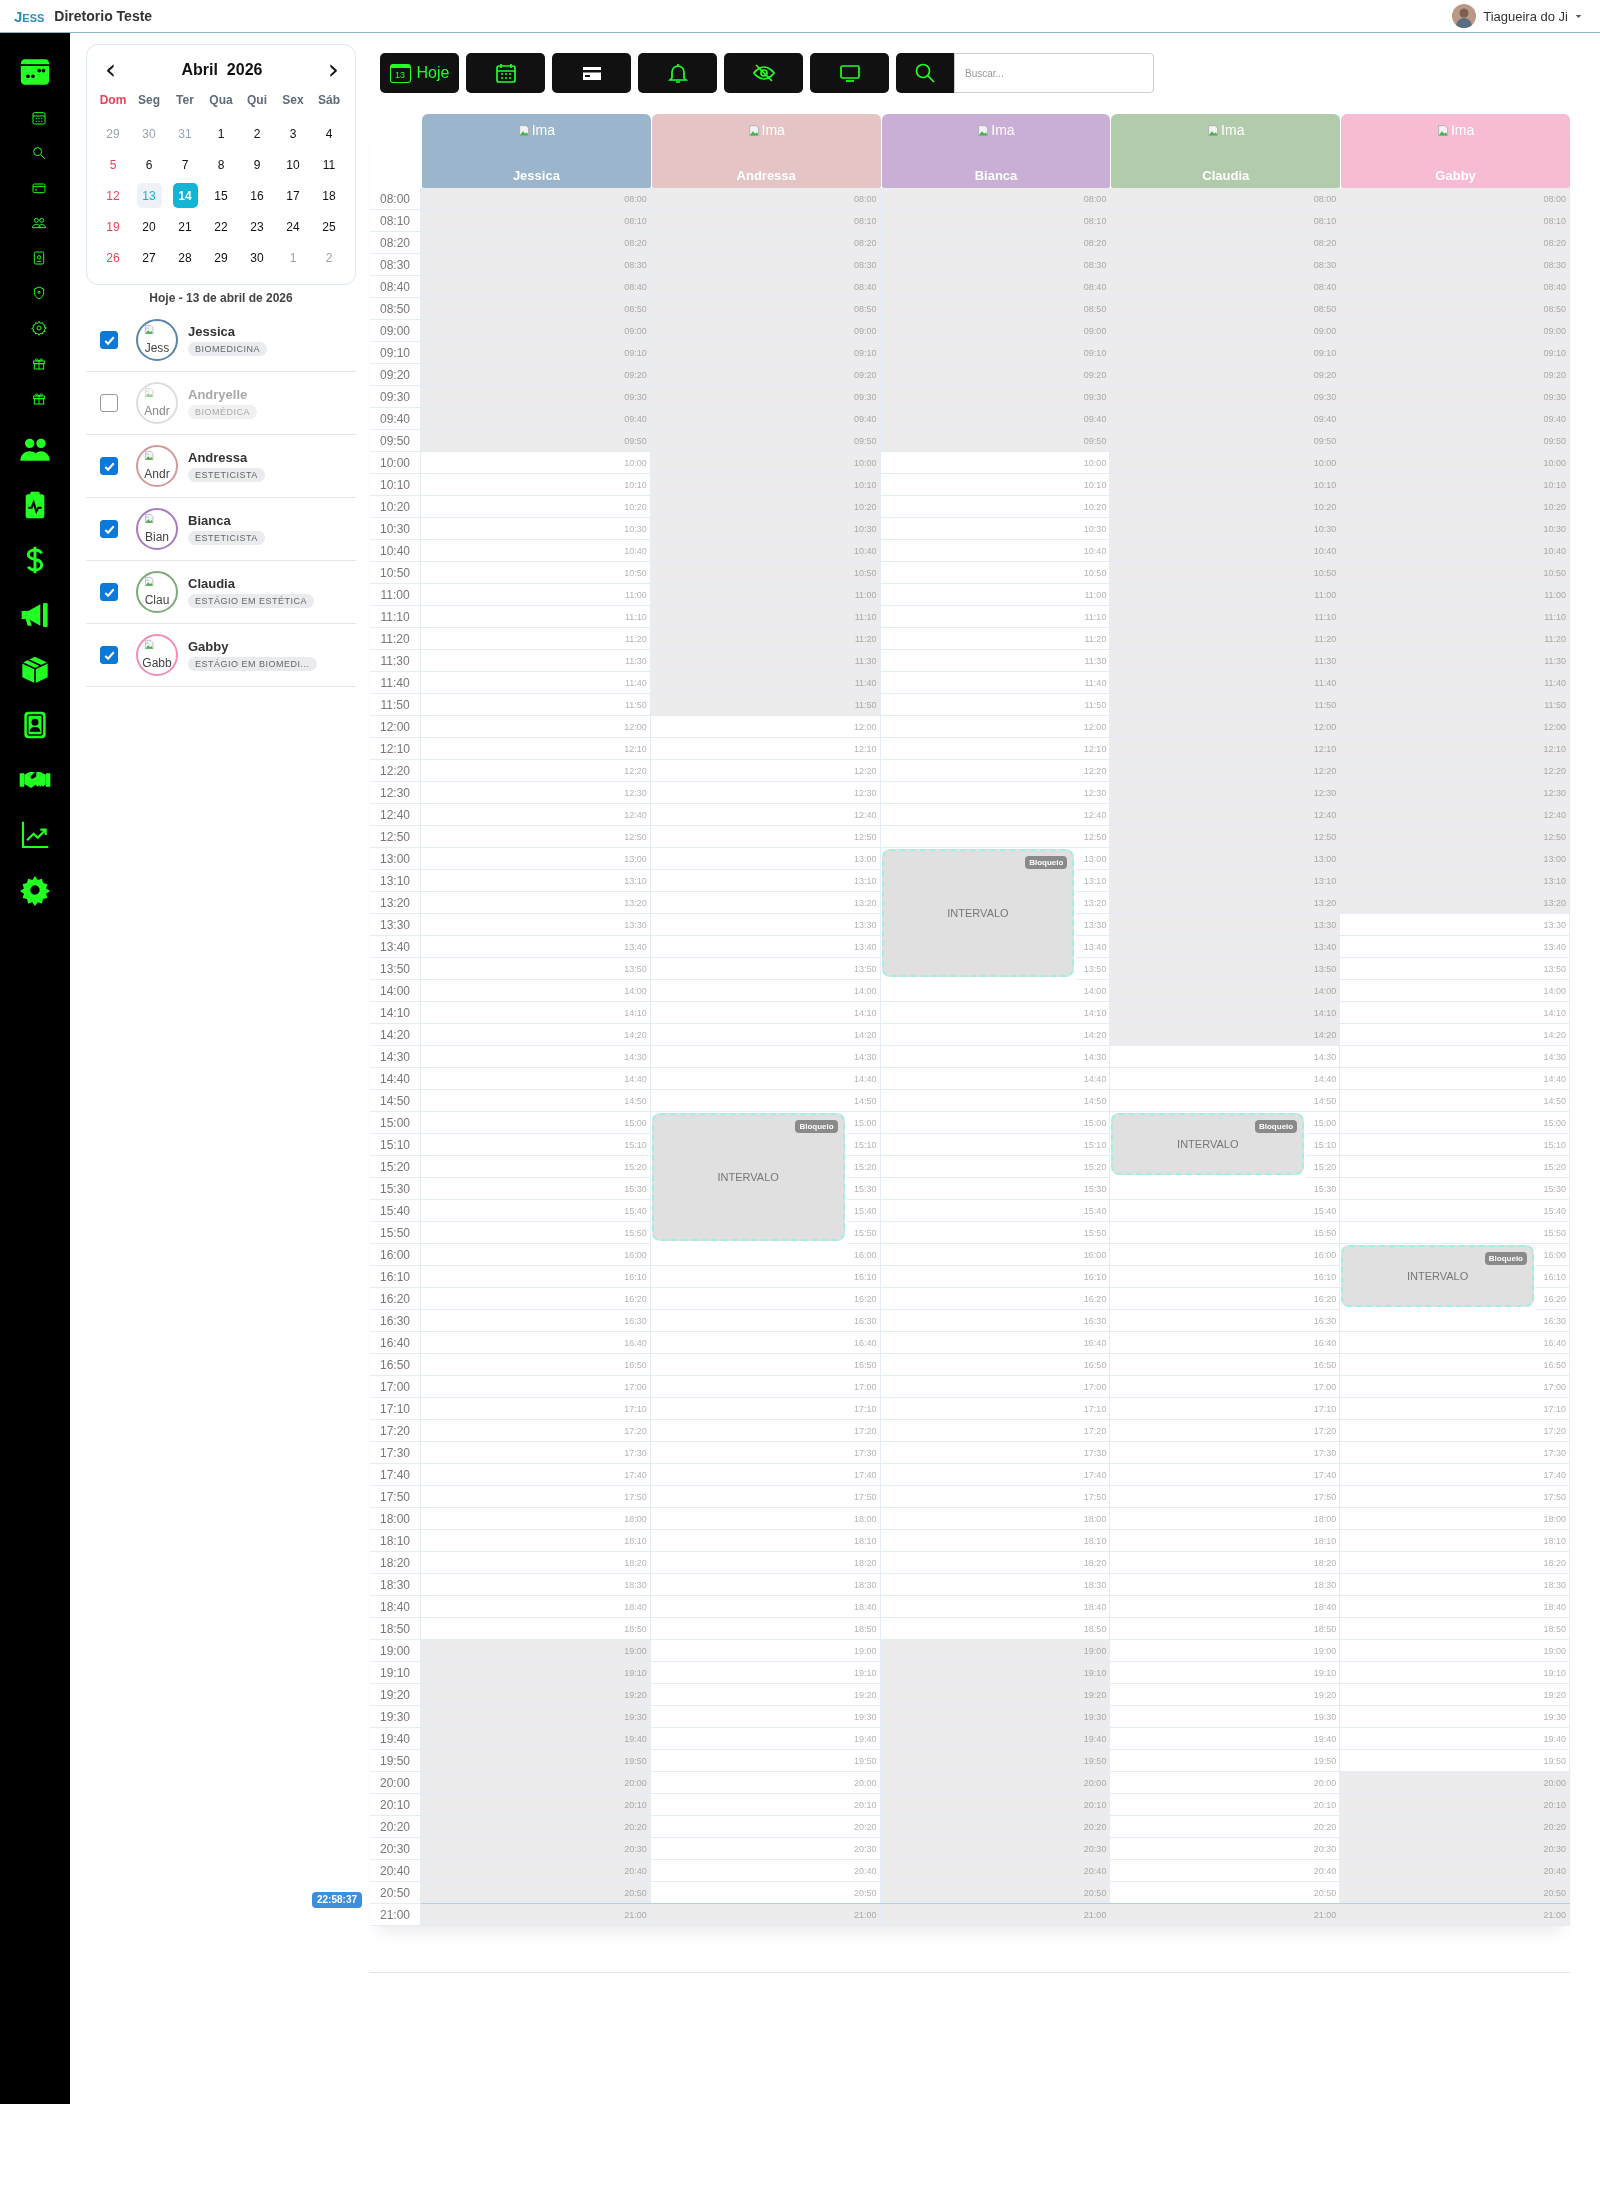 The height and width of the screenshot is (2200, 1600). Describe the element at coordinates (329, 164) in the screenshot. I see `calendar-day: 11` at that location.